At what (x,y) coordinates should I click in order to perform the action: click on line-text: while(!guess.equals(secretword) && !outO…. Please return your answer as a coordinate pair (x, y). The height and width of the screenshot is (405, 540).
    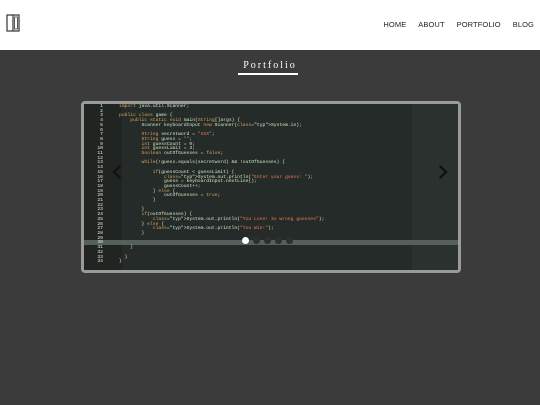
    Looking at the image, I should click on (213, 163).